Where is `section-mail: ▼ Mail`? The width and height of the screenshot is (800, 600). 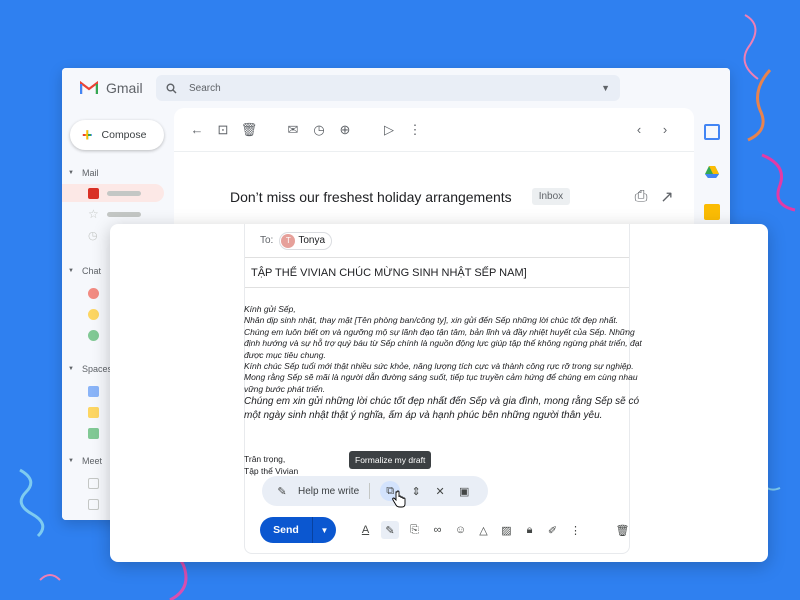 section-mail: ▼ Mail is located at coordinates (83, 173).